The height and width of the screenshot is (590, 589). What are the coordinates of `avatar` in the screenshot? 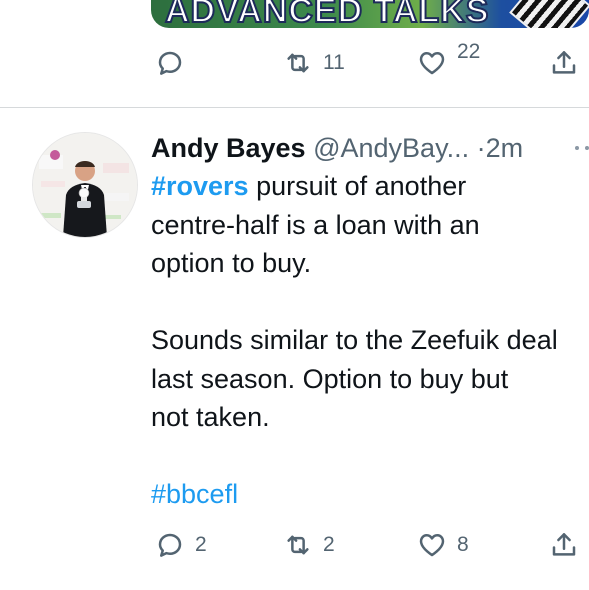 It's located at (85, 185).